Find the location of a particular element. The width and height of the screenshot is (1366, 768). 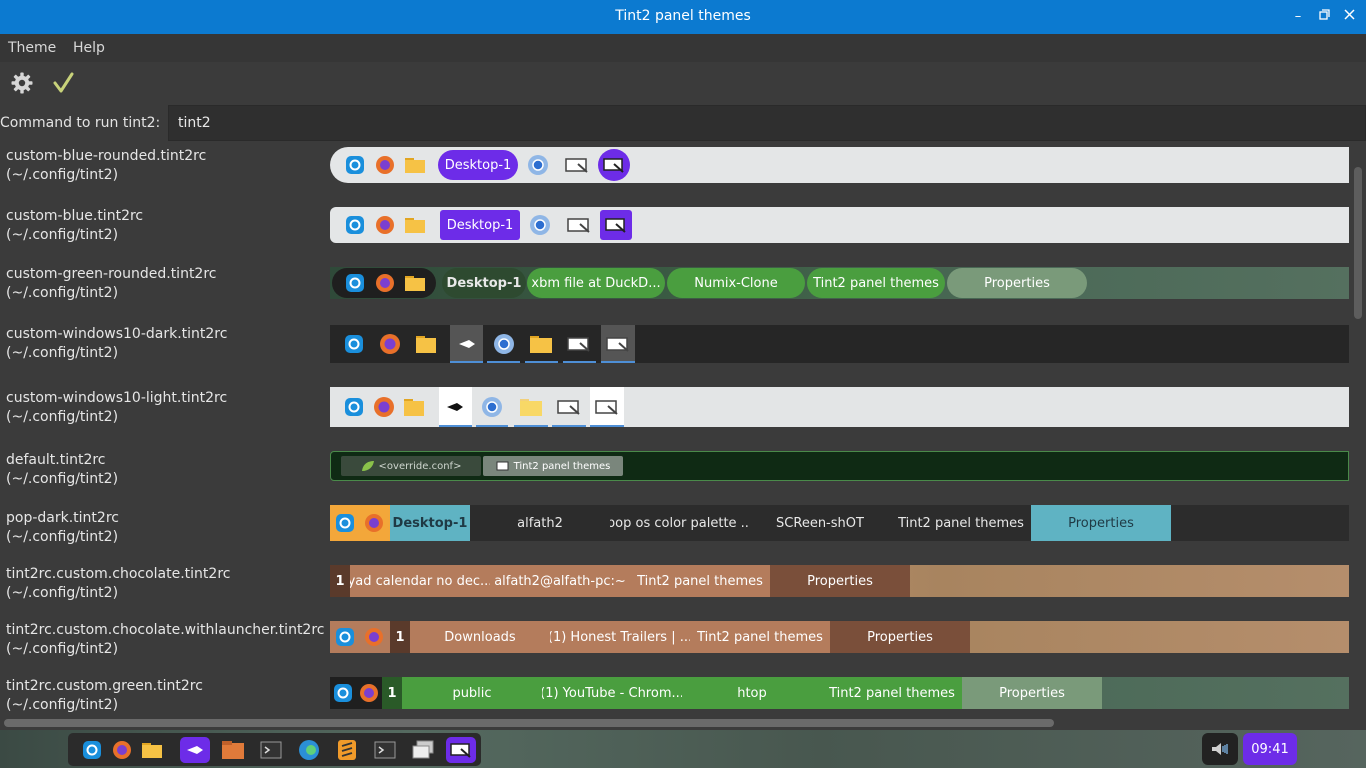

gear-icon is located at coordinates (22, 83).